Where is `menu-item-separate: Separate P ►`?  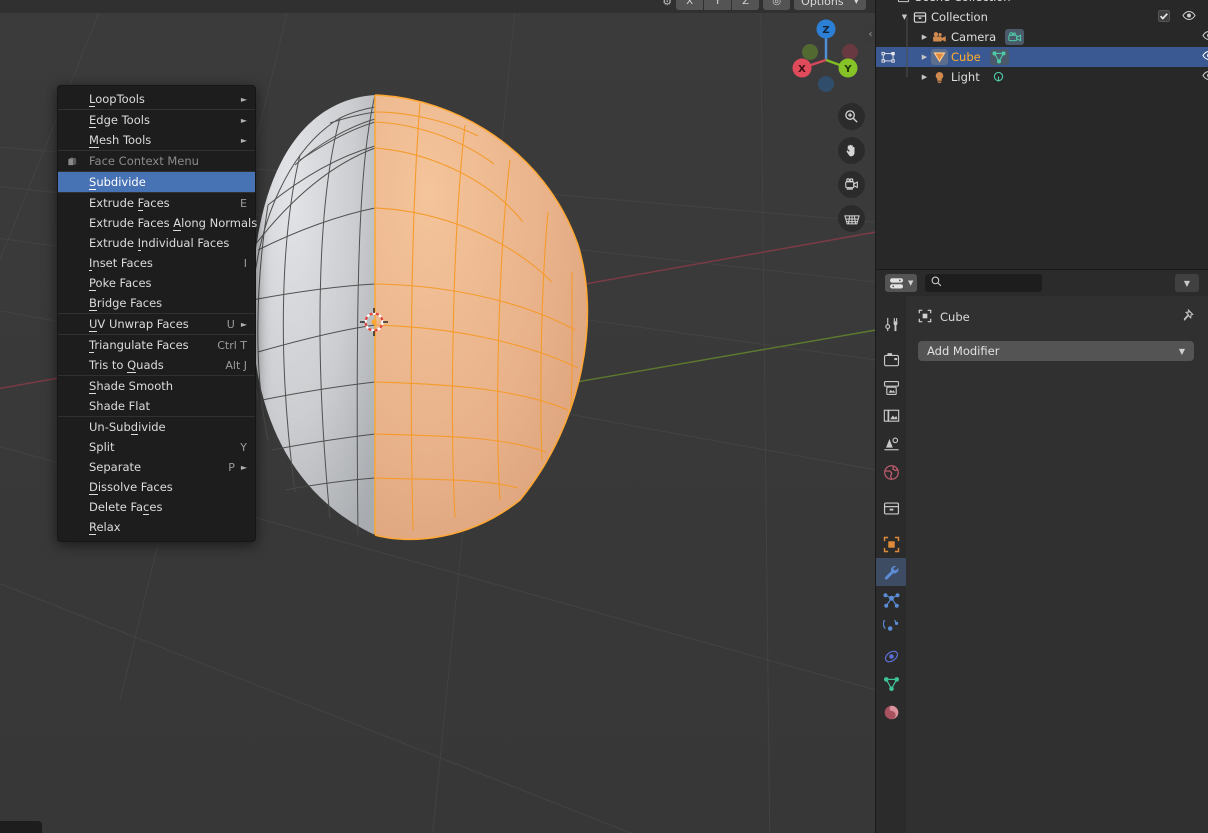
menu-item-separate: Separate P ► is located at coordinates (156, 467).